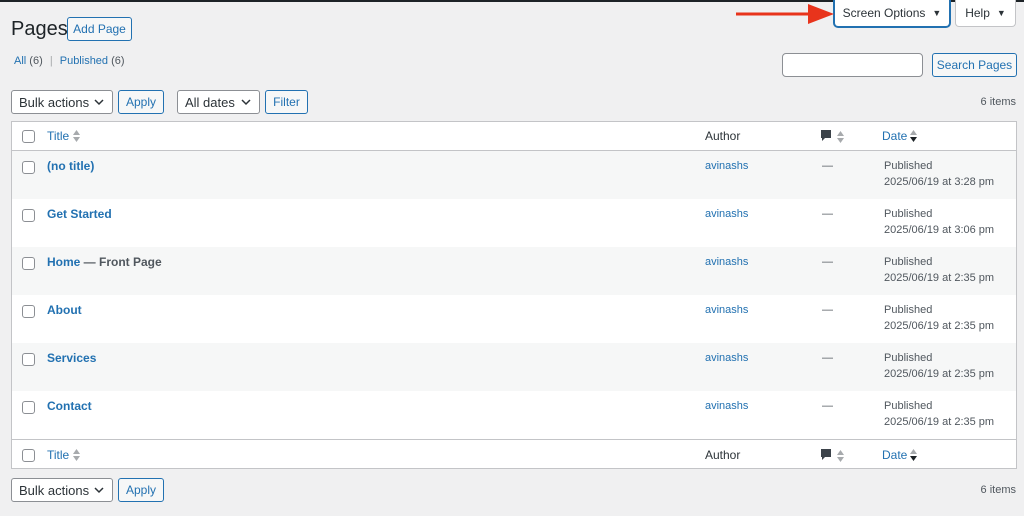 Image resolution: width=1024 pixels, height=516 pixels. Describe the element at coordinates (514, 454) in the screenshot. I see `table-footer: Title Author Date` at that location.